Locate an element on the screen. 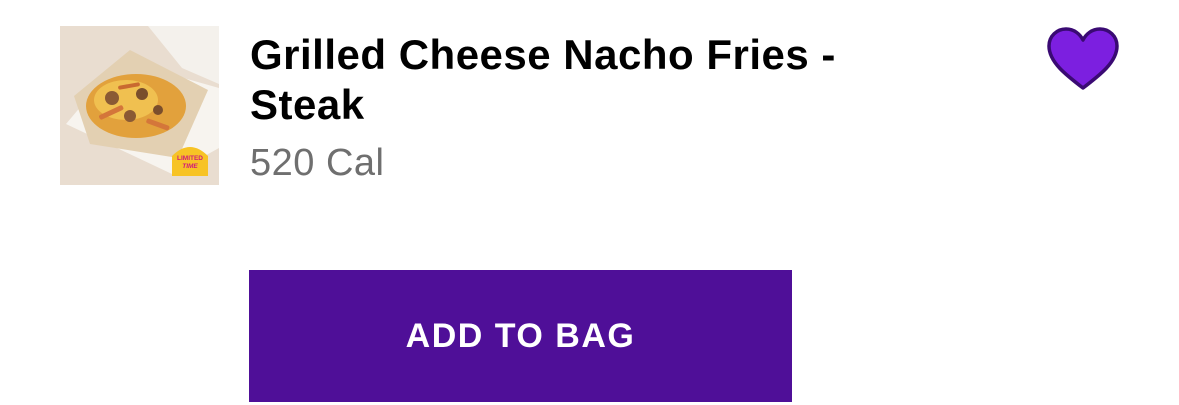 Image resolution: width=1179 pixels, height=405 pixels. product-title: Grilled Cheese Nacho Fries - Steak is located at coordinates (543, 79).